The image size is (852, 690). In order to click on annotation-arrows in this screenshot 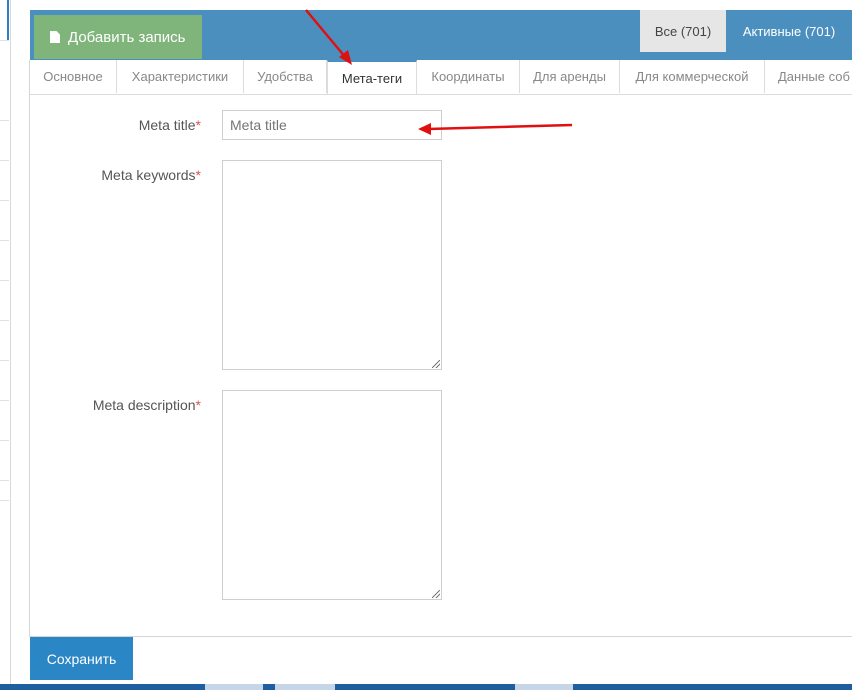, I will do `click(439, 72)`.